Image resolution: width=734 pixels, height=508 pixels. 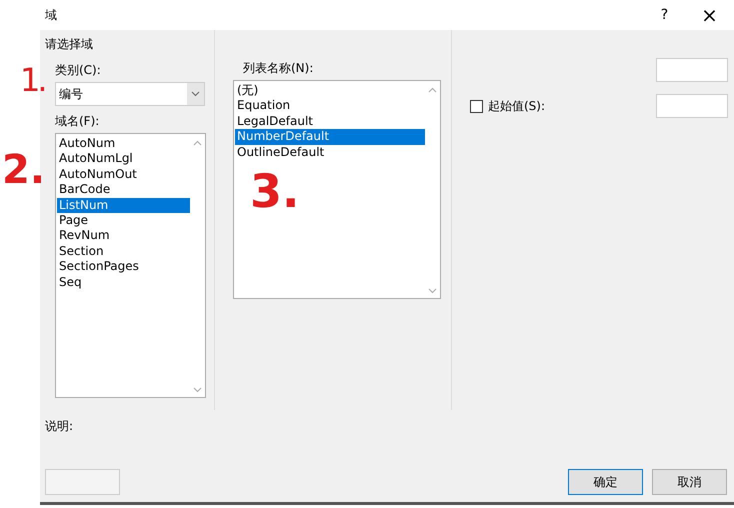 I want to click on checkbox, so click(x=476, y=106).